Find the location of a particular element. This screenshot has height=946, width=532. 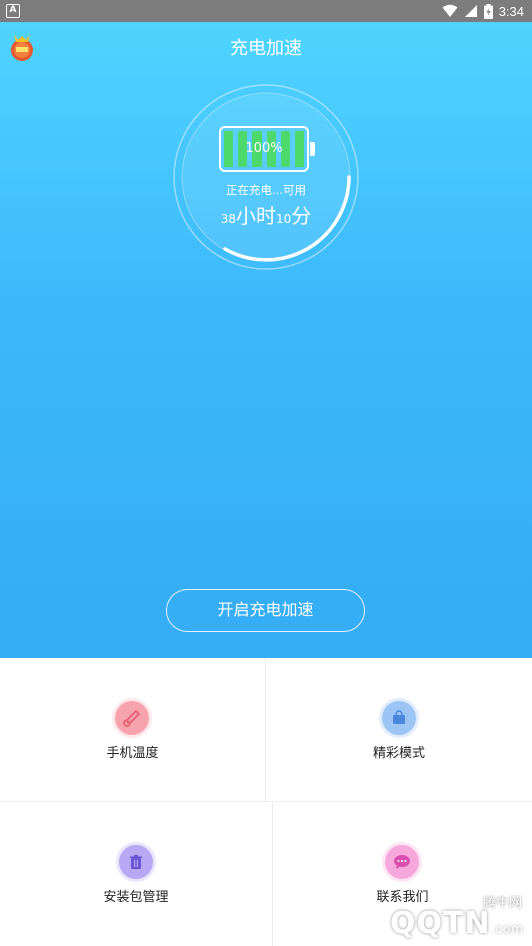

notification-icon: A is located at coordinates (13, 11).